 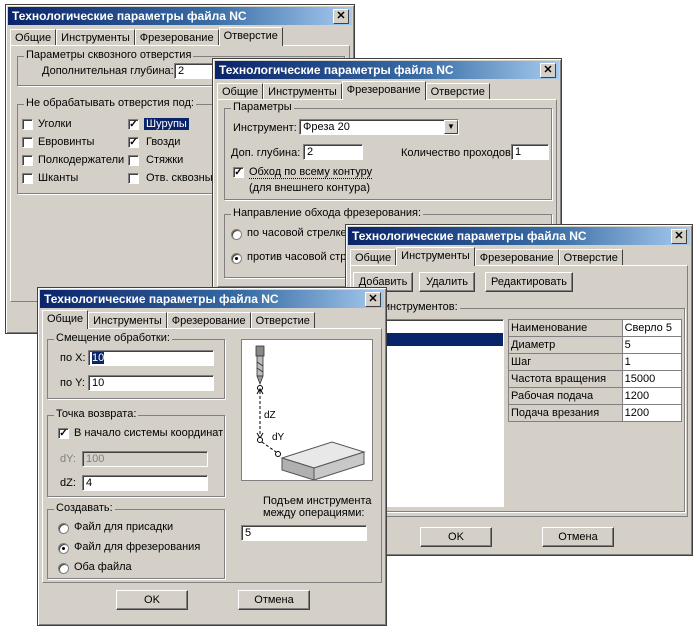 I want to click on tools-dialog-titlebar: Технологические параметры файла NC ✕, so click(x=519, y=236).